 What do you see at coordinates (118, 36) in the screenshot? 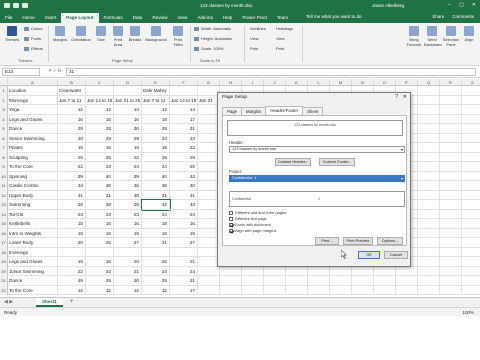
I see `print-area-button: Print Area` at bounding box center [118, 36].